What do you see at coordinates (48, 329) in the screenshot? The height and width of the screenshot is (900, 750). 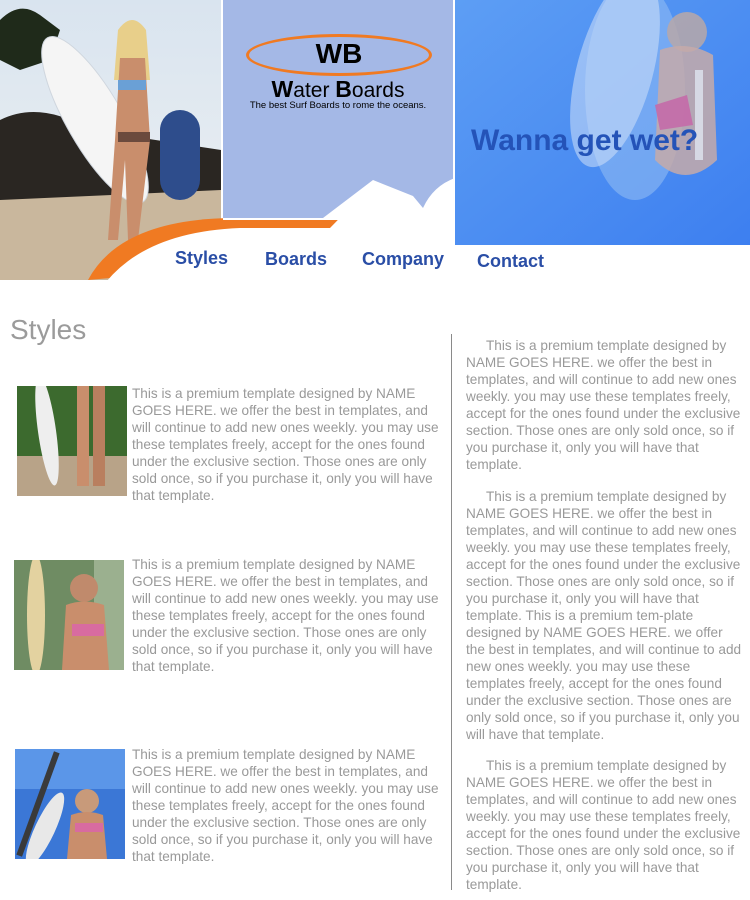 I see `page-title: Styles` at bounding box center [48, 329].